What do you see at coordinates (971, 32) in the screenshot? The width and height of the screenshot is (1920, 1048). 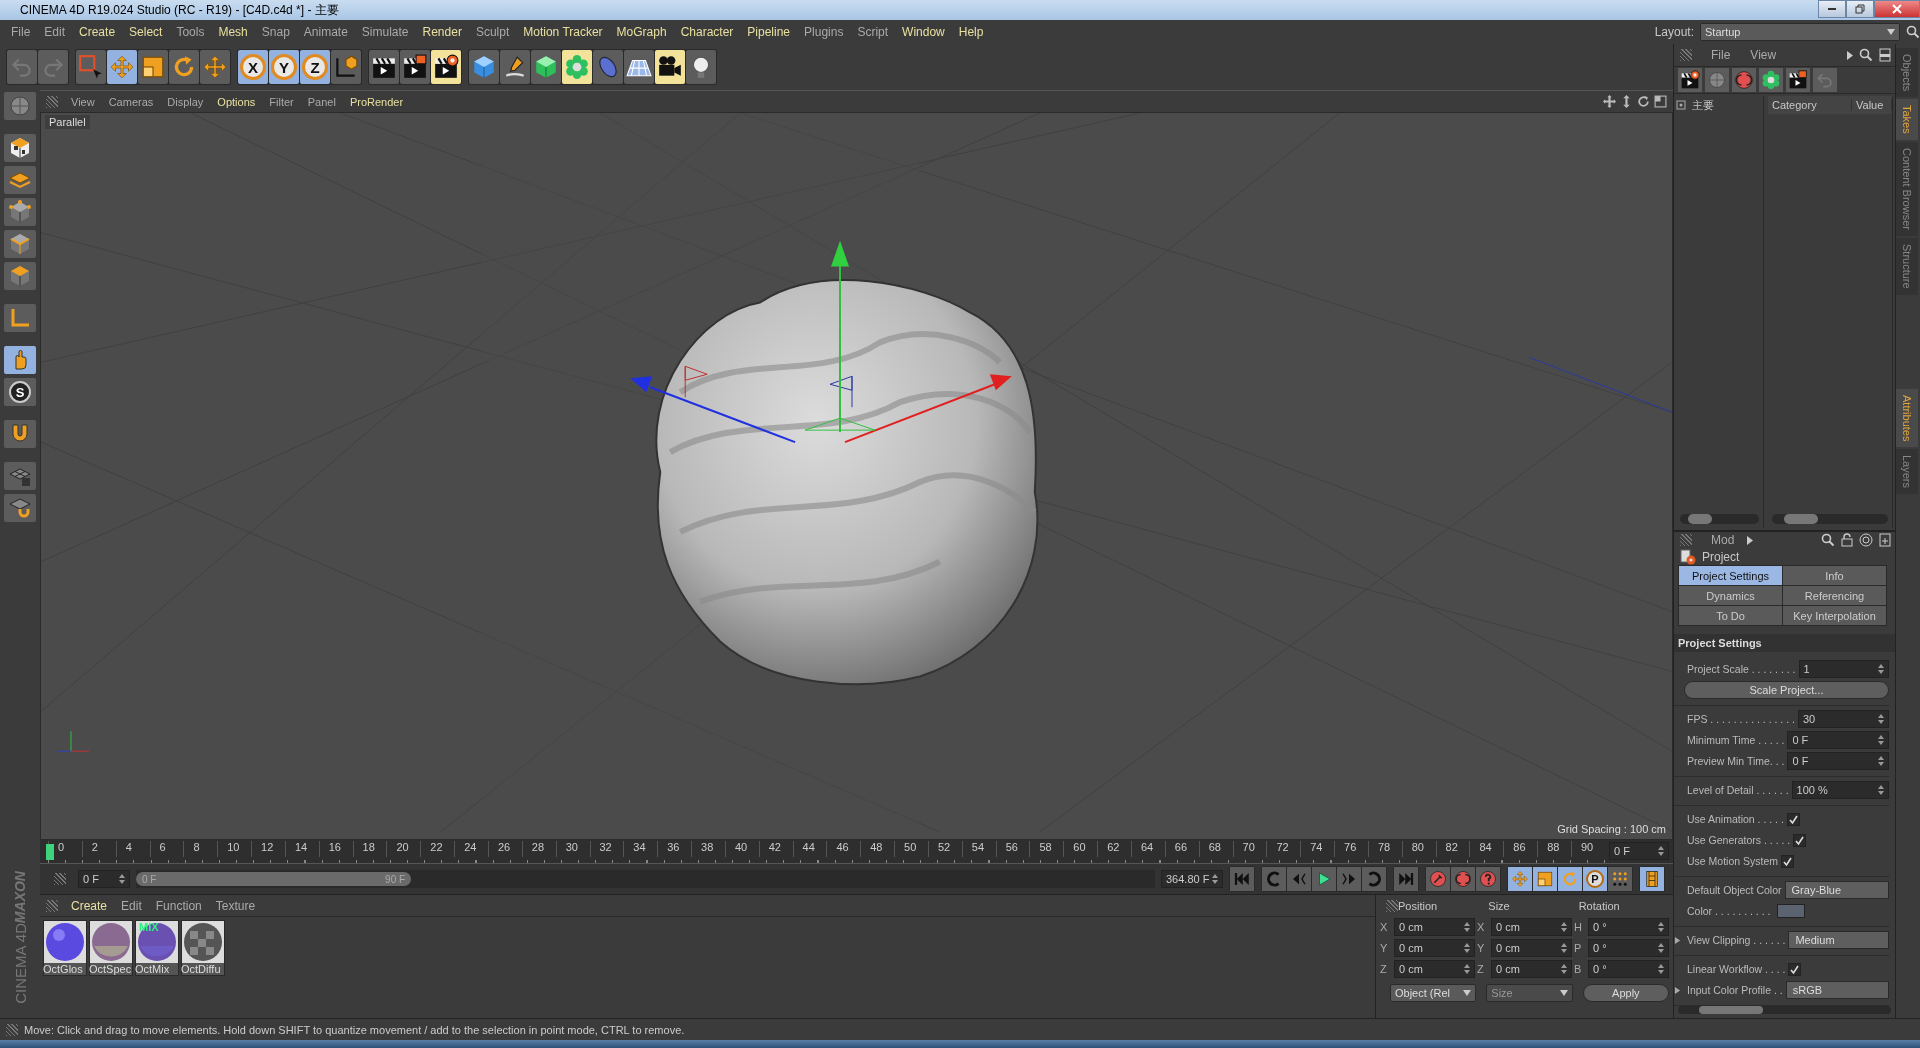 I see `menu-item: Help` at bounding box center [971, 32].